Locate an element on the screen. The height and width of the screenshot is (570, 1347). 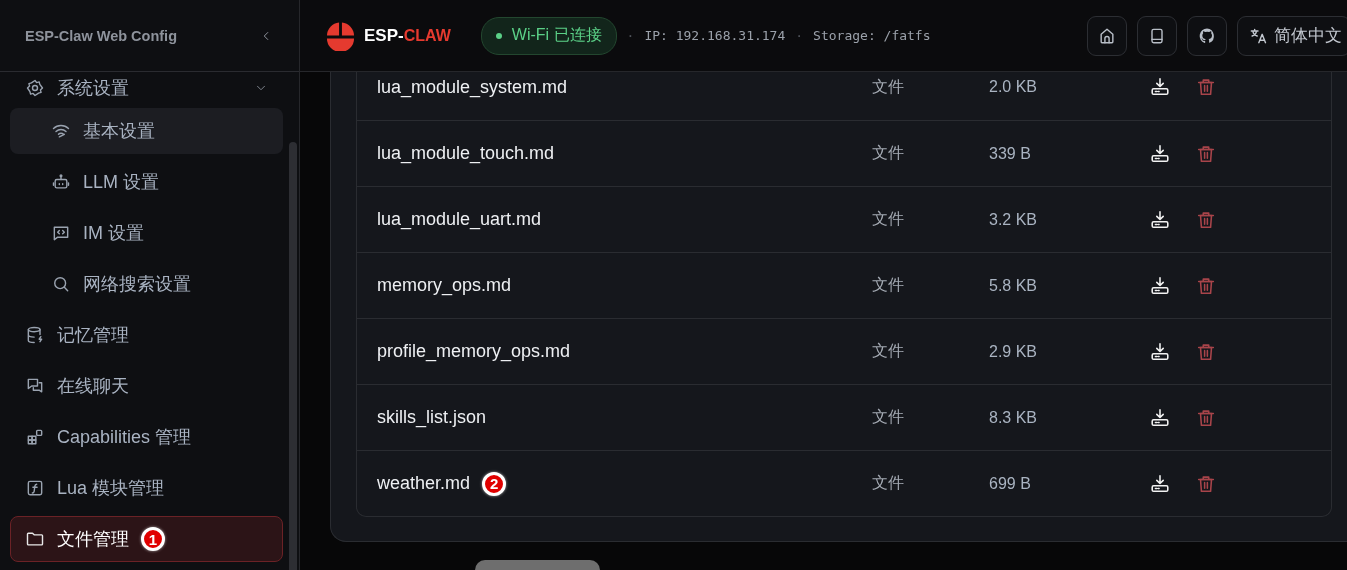
menu-item: 文件管理 1 is located at coordinates (146, 539).